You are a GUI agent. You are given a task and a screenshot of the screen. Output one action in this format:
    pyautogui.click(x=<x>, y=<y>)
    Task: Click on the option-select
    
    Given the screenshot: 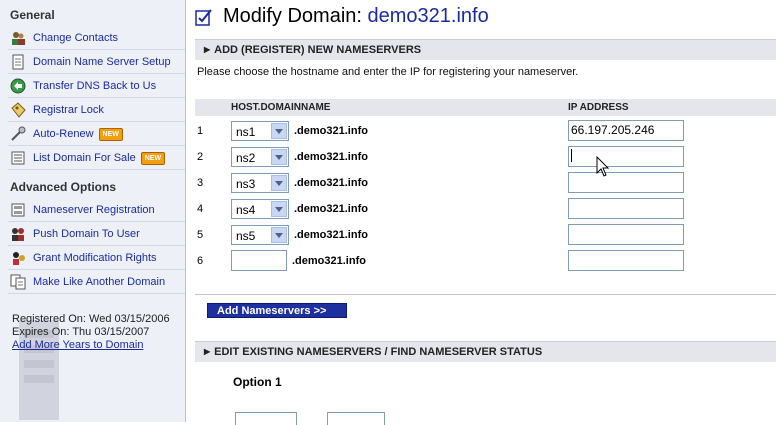 What is the action you would take?
    pyautogui.click(x=266, y=418)
    